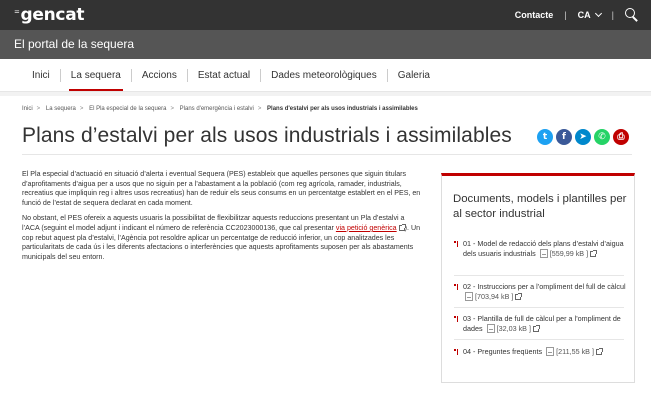 The height and width of the screenshot is (402, 651). Describe the element at coordinates (632, 15) in the screenshot. I see `search-icon` at that location.